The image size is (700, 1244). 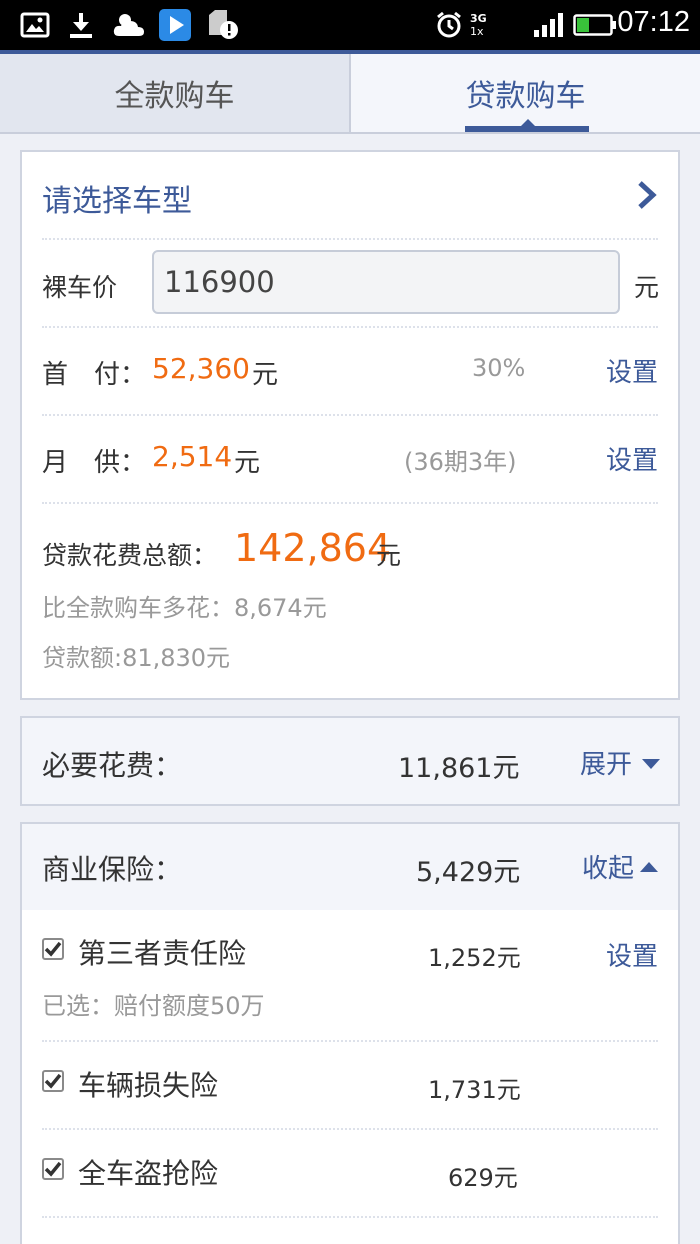 I want to click on extra-cost-text: 比全款购车多花：8,674元, so click(x=184, y=608).